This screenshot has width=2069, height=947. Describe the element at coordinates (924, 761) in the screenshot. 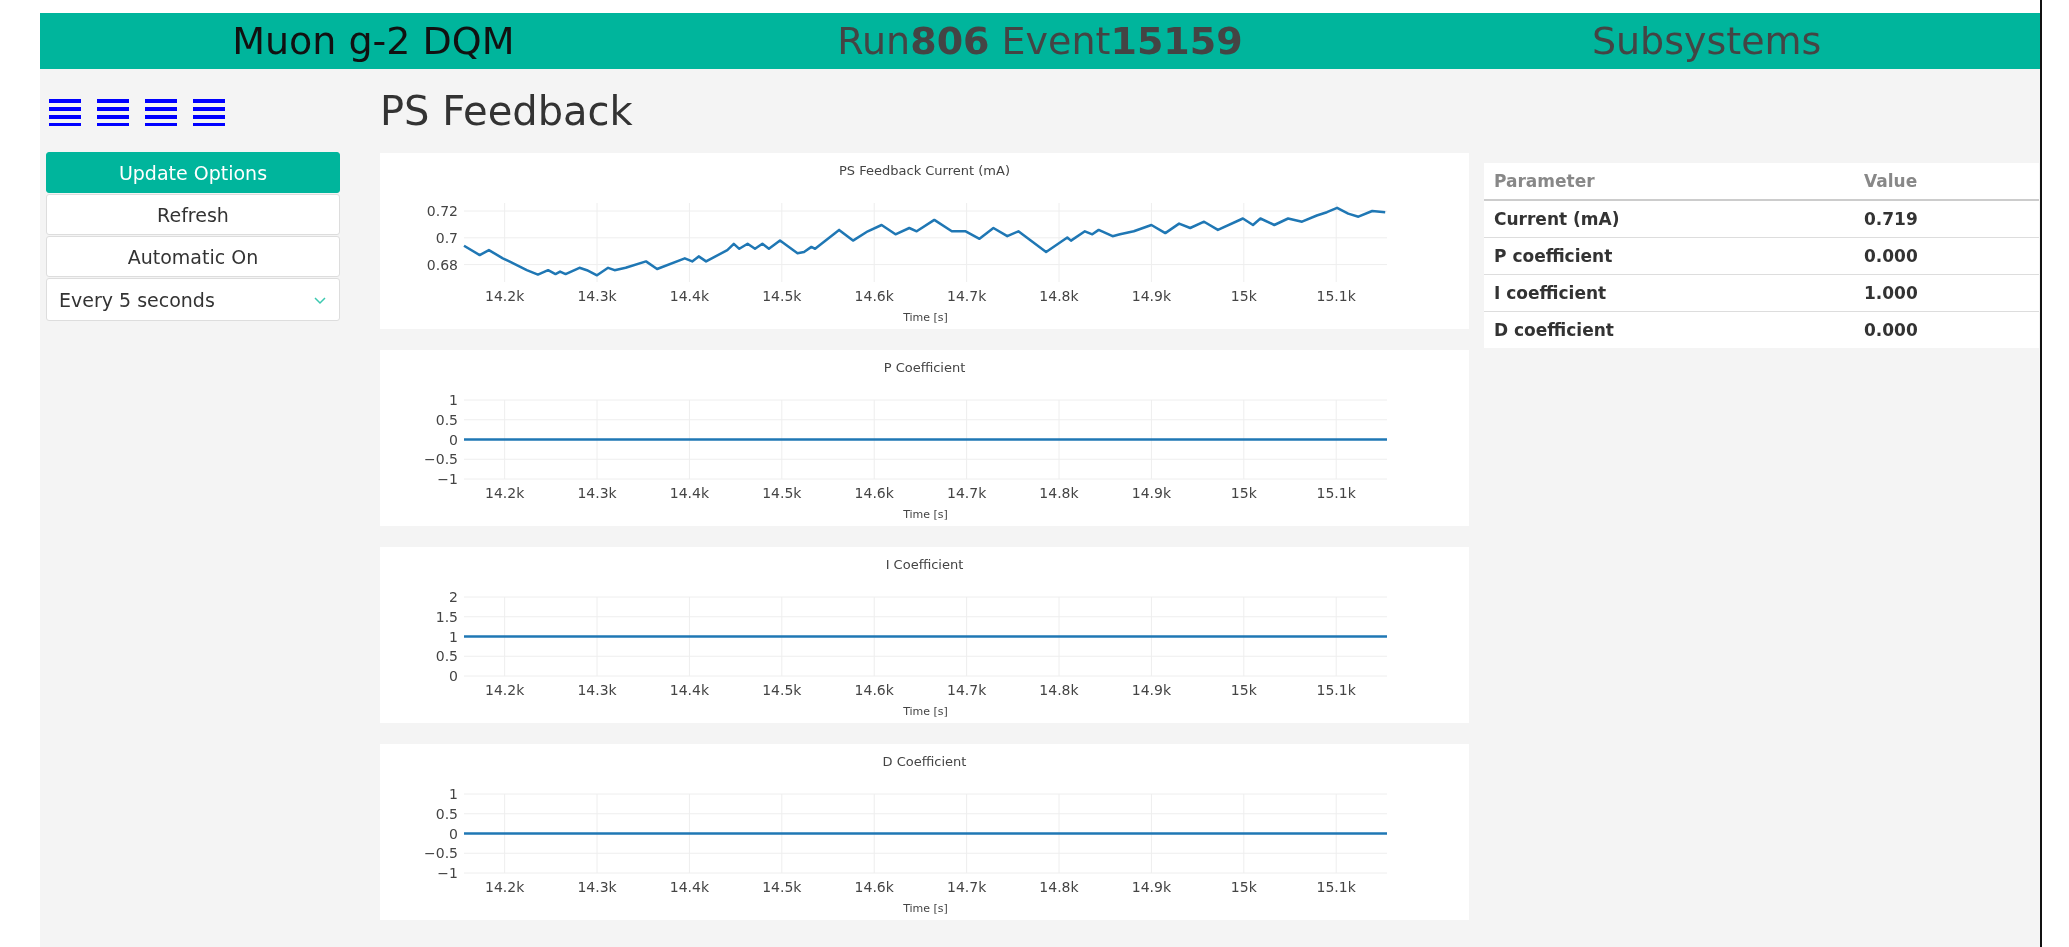

I see `chart-title: D Coefficient` at that location.